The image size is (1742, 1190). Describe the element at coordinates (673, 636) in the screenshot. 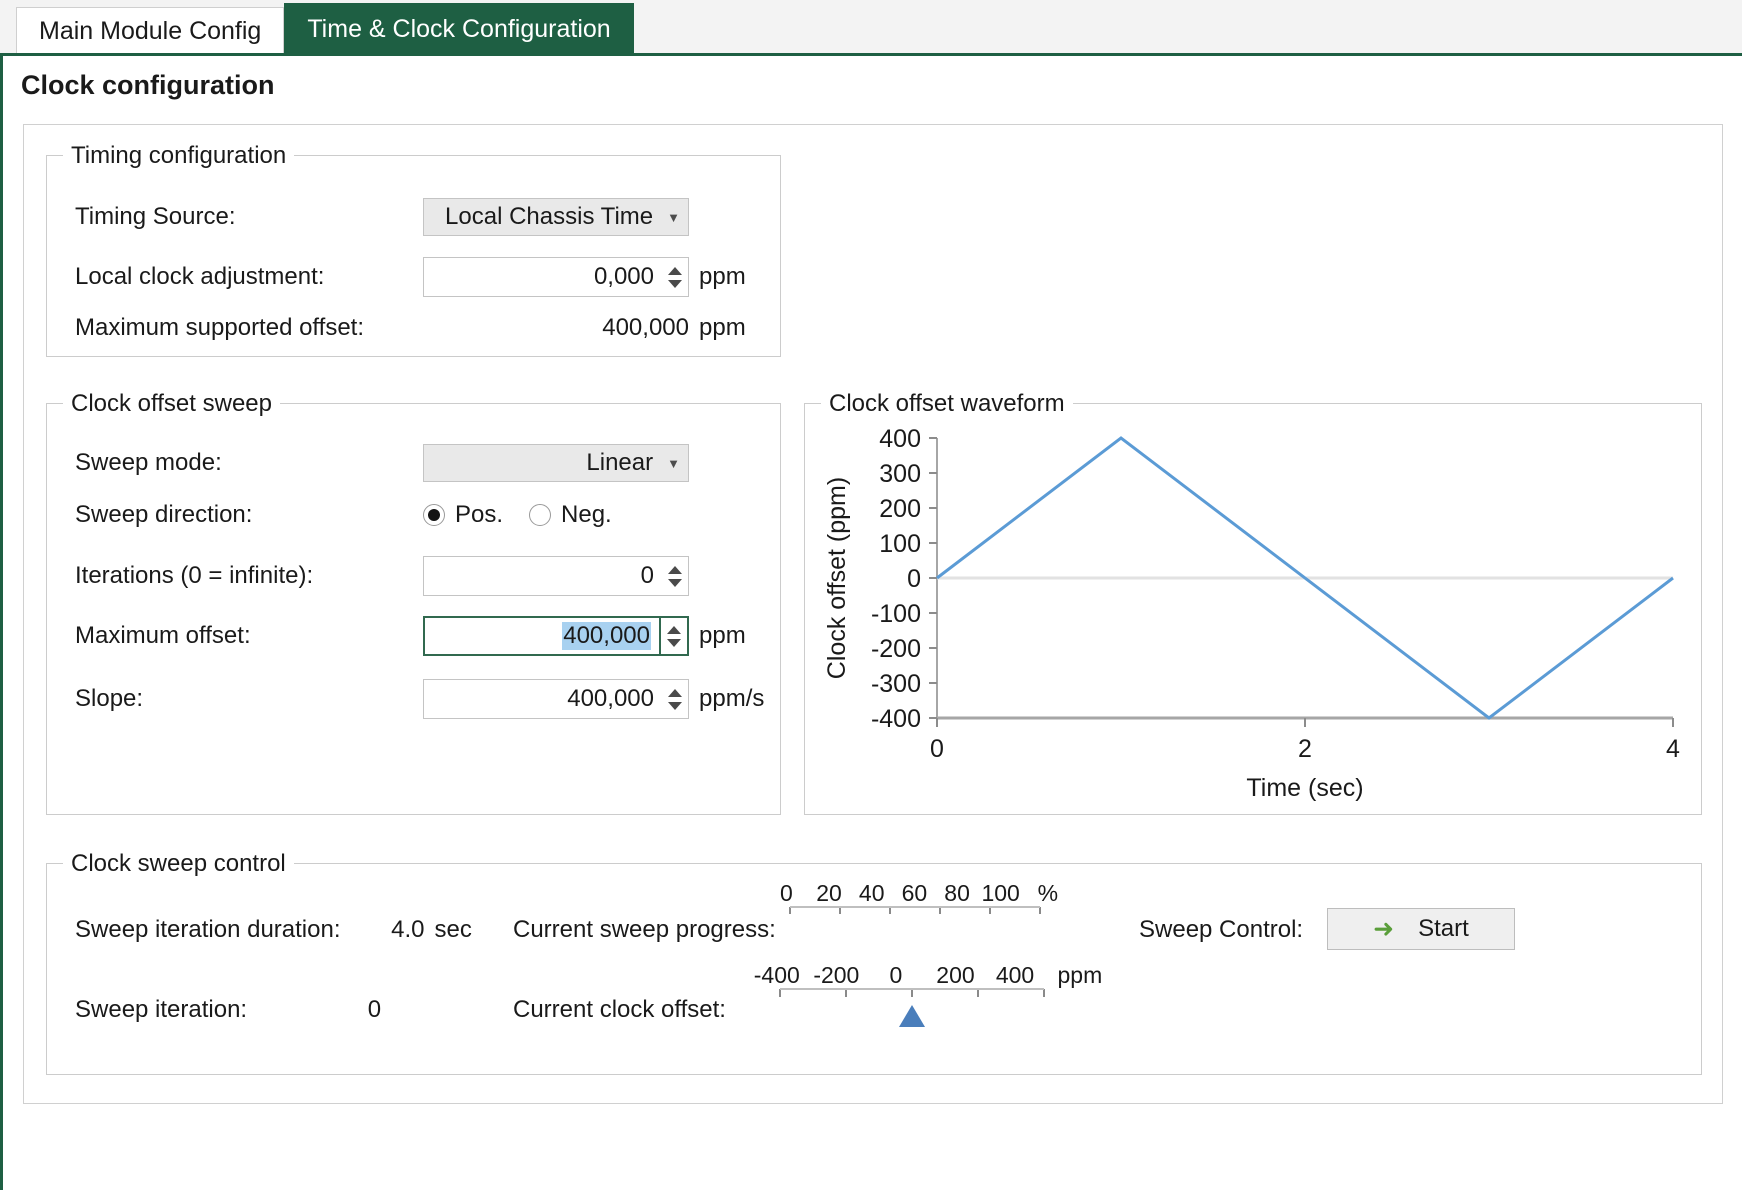

I see `maximum-offset-arrows` at that location.